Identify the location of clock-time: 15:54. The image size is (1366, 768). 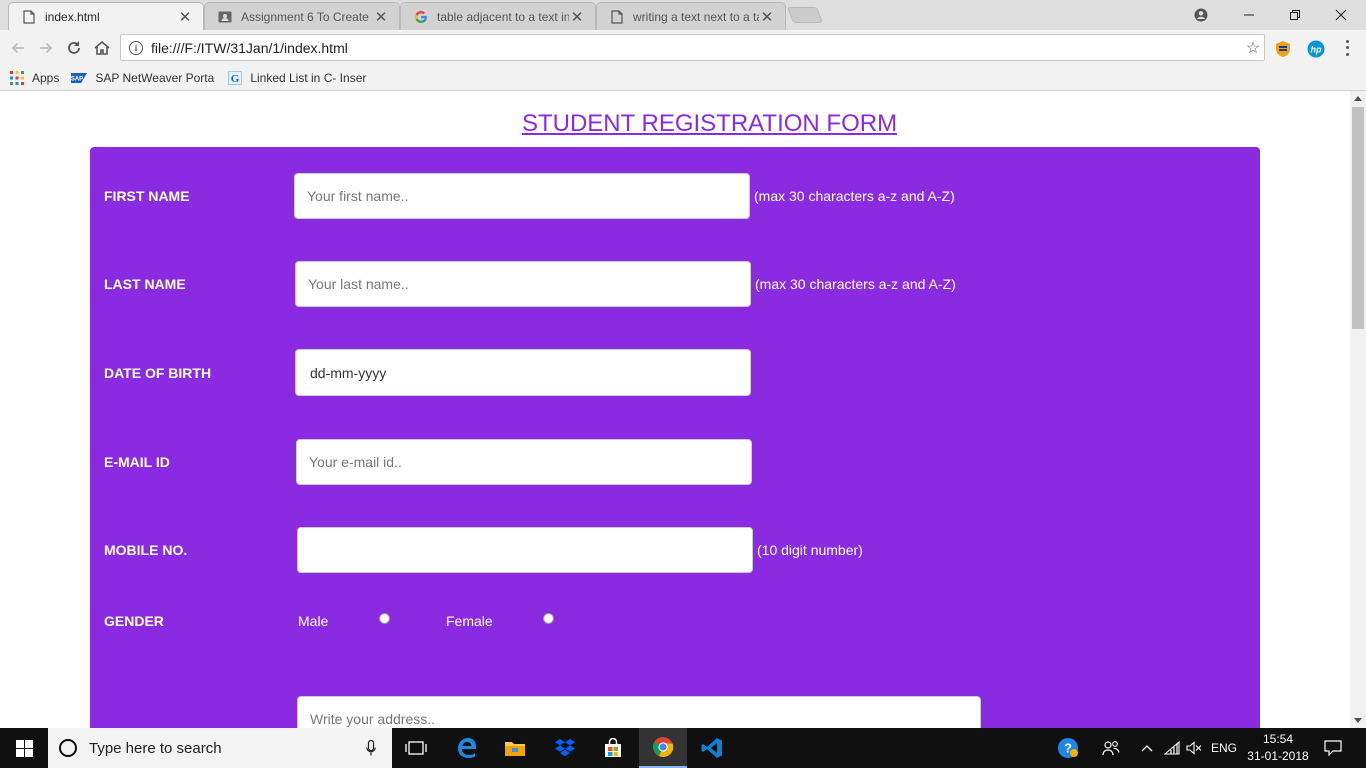
(1278, 739).